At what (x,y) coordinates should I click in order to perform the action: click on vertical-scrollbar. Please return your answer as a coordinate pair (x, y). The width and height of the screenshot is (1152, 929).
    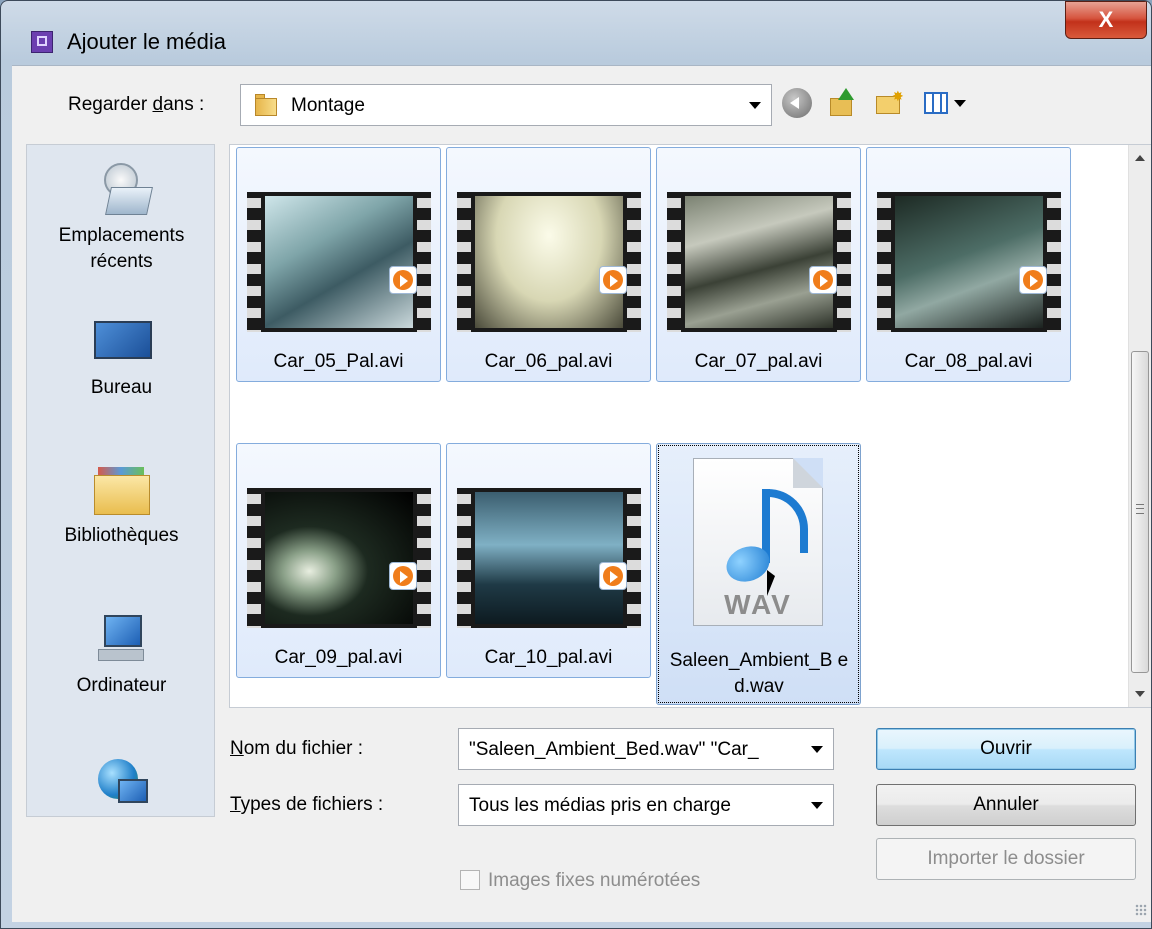
    Looking at the image, I should click on (1139, 426).